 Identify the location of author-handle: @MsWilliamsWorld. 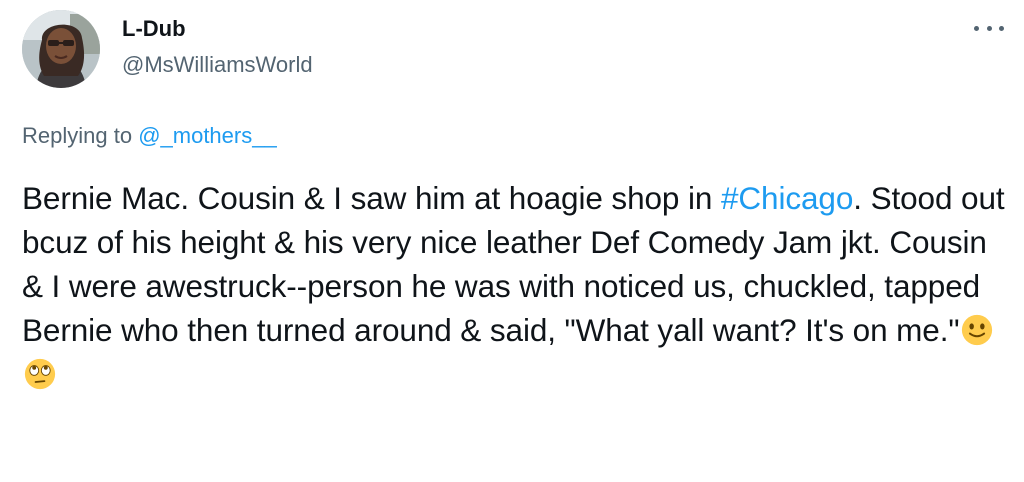
(217, 65).